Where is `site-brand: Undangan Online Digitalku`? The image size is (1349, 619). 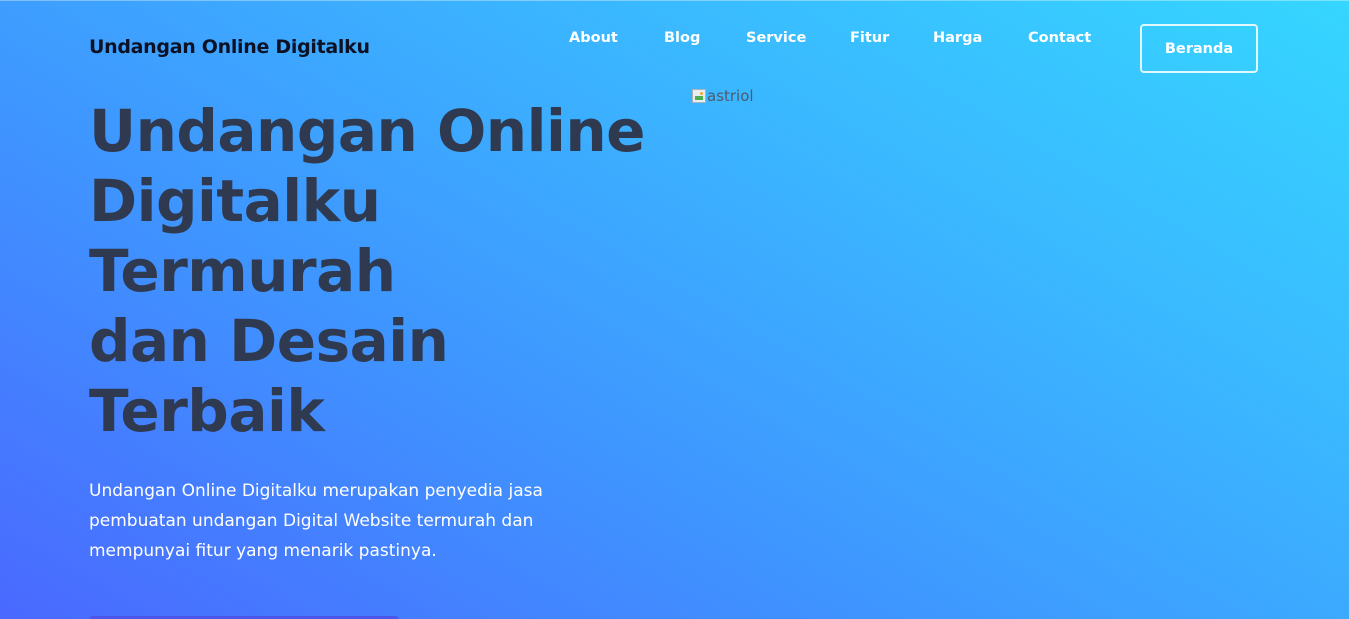 site-brand: Undangan Online Digitalku is located at coordinates (229, 47).